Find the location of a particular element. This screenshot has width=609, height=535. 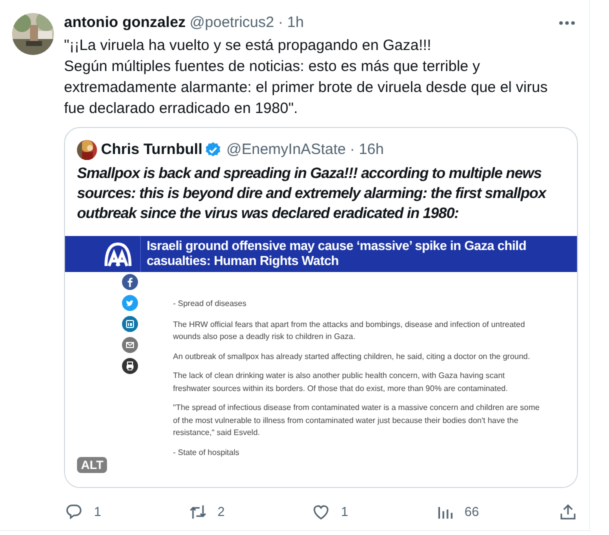

post-text: "¡¡La viruela ha vuelto y se está propagando en Gaza!!! is located at coordinates (248, 46).